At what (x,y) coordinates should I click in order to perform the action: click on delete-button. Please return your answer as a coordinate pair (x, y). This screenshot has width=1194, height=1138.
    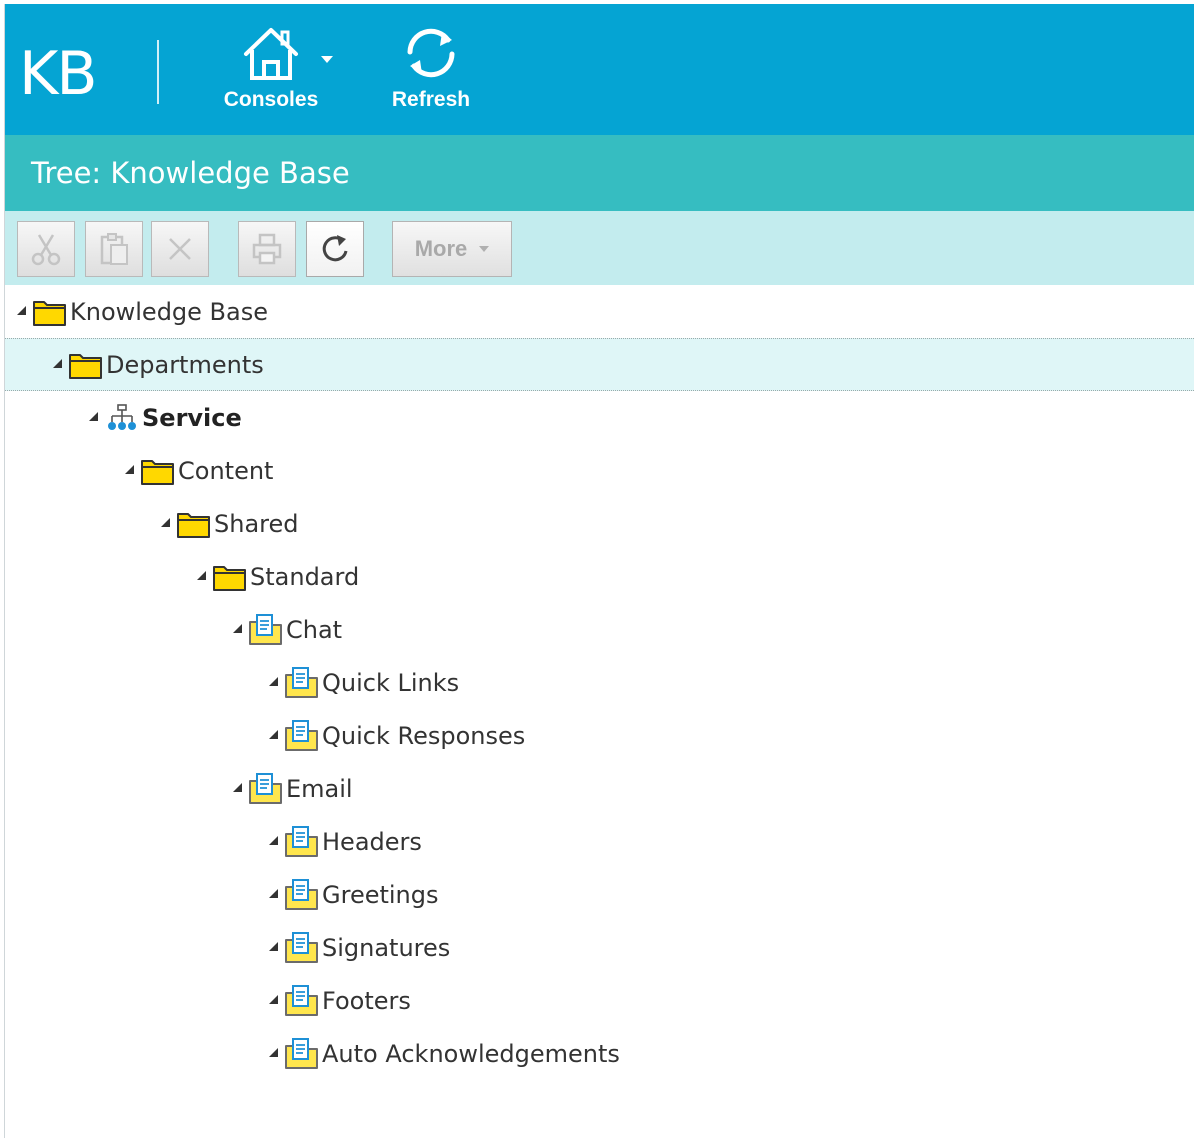
    Looking at the image, I should click on (180, 249).